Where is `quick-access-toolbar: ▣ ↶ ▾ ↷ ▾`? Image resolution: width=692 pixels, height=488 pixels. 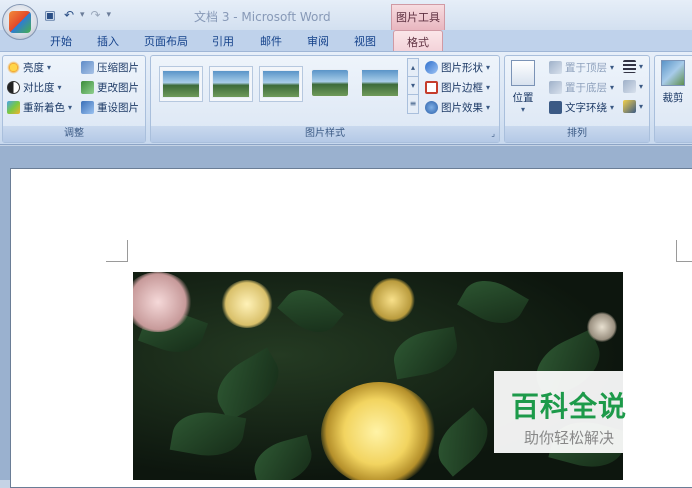 quick-access-toolbar: ▣ ↶ ▾ ↷ ▾ is located at coordinates (76, 15).